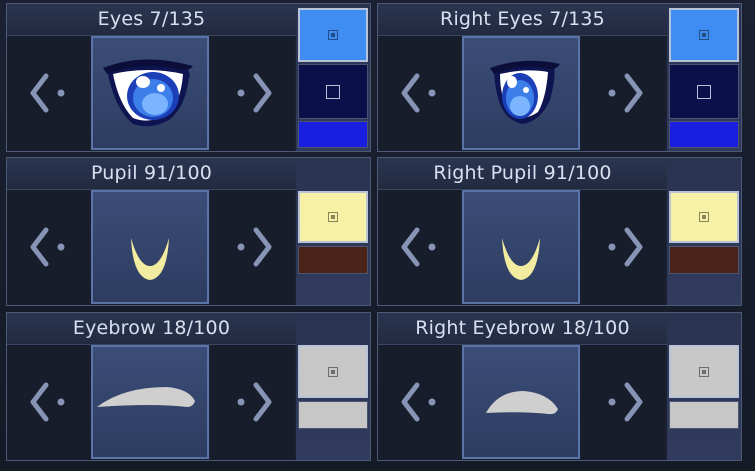 The image size is (755, 471). Describe the element at coordinates (522, 329) in the screenshot. I see `panel-title: Right Eyebrow 18/100` at that location.